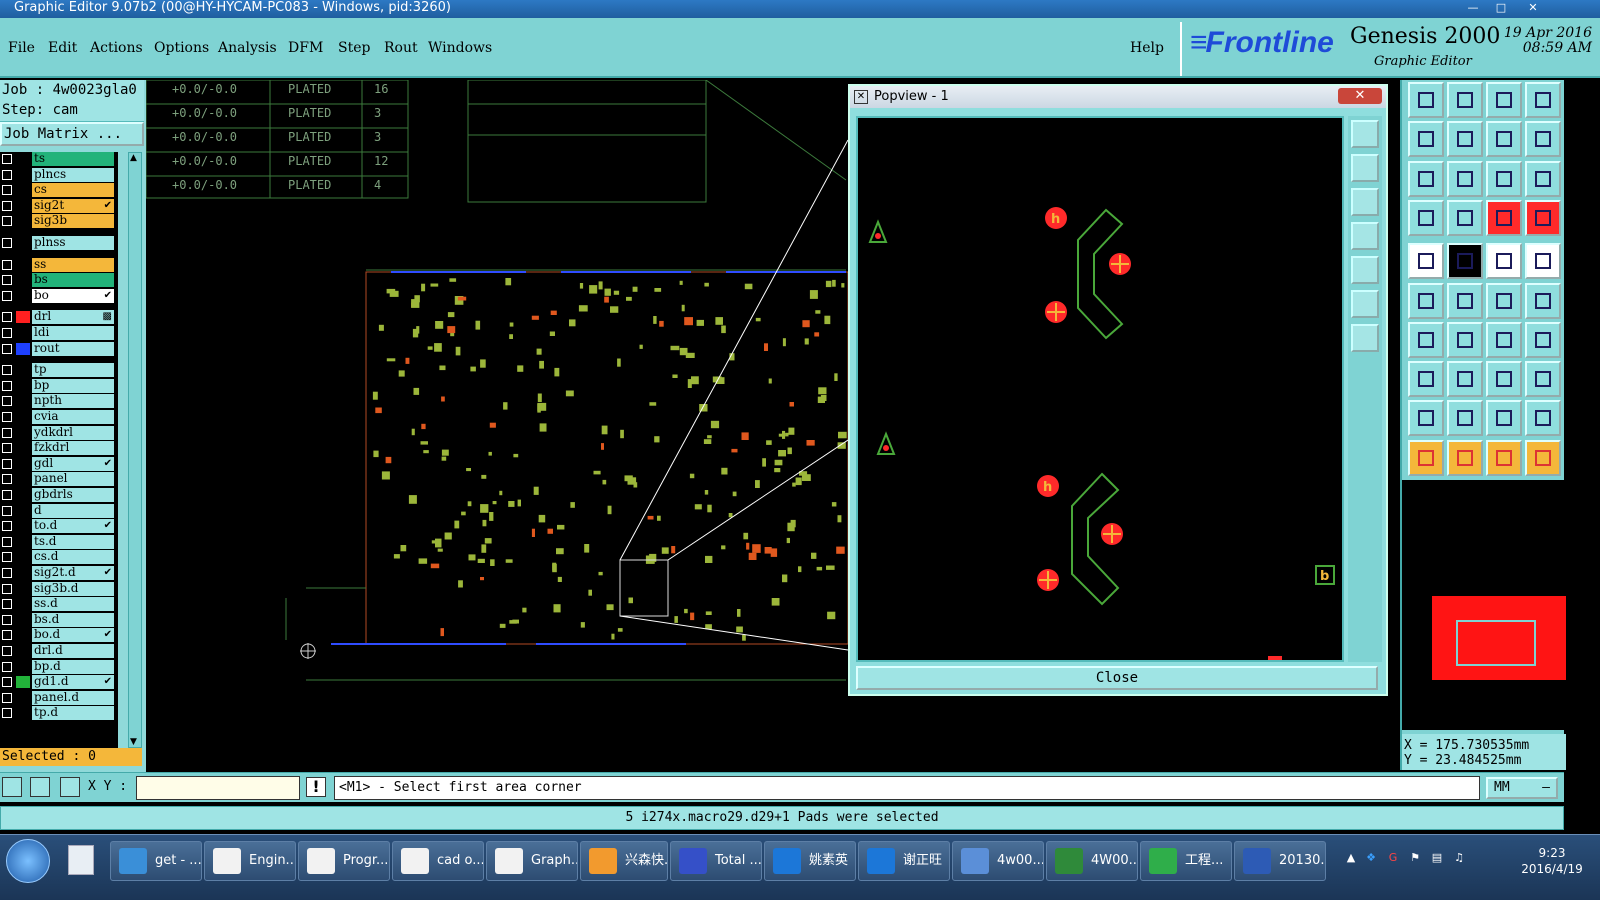 This screenshot has width=1600, height=900. What do you see at coordinates (28, 861) in the screenshot?
I see `start-button` at bounding box center [28, 861].